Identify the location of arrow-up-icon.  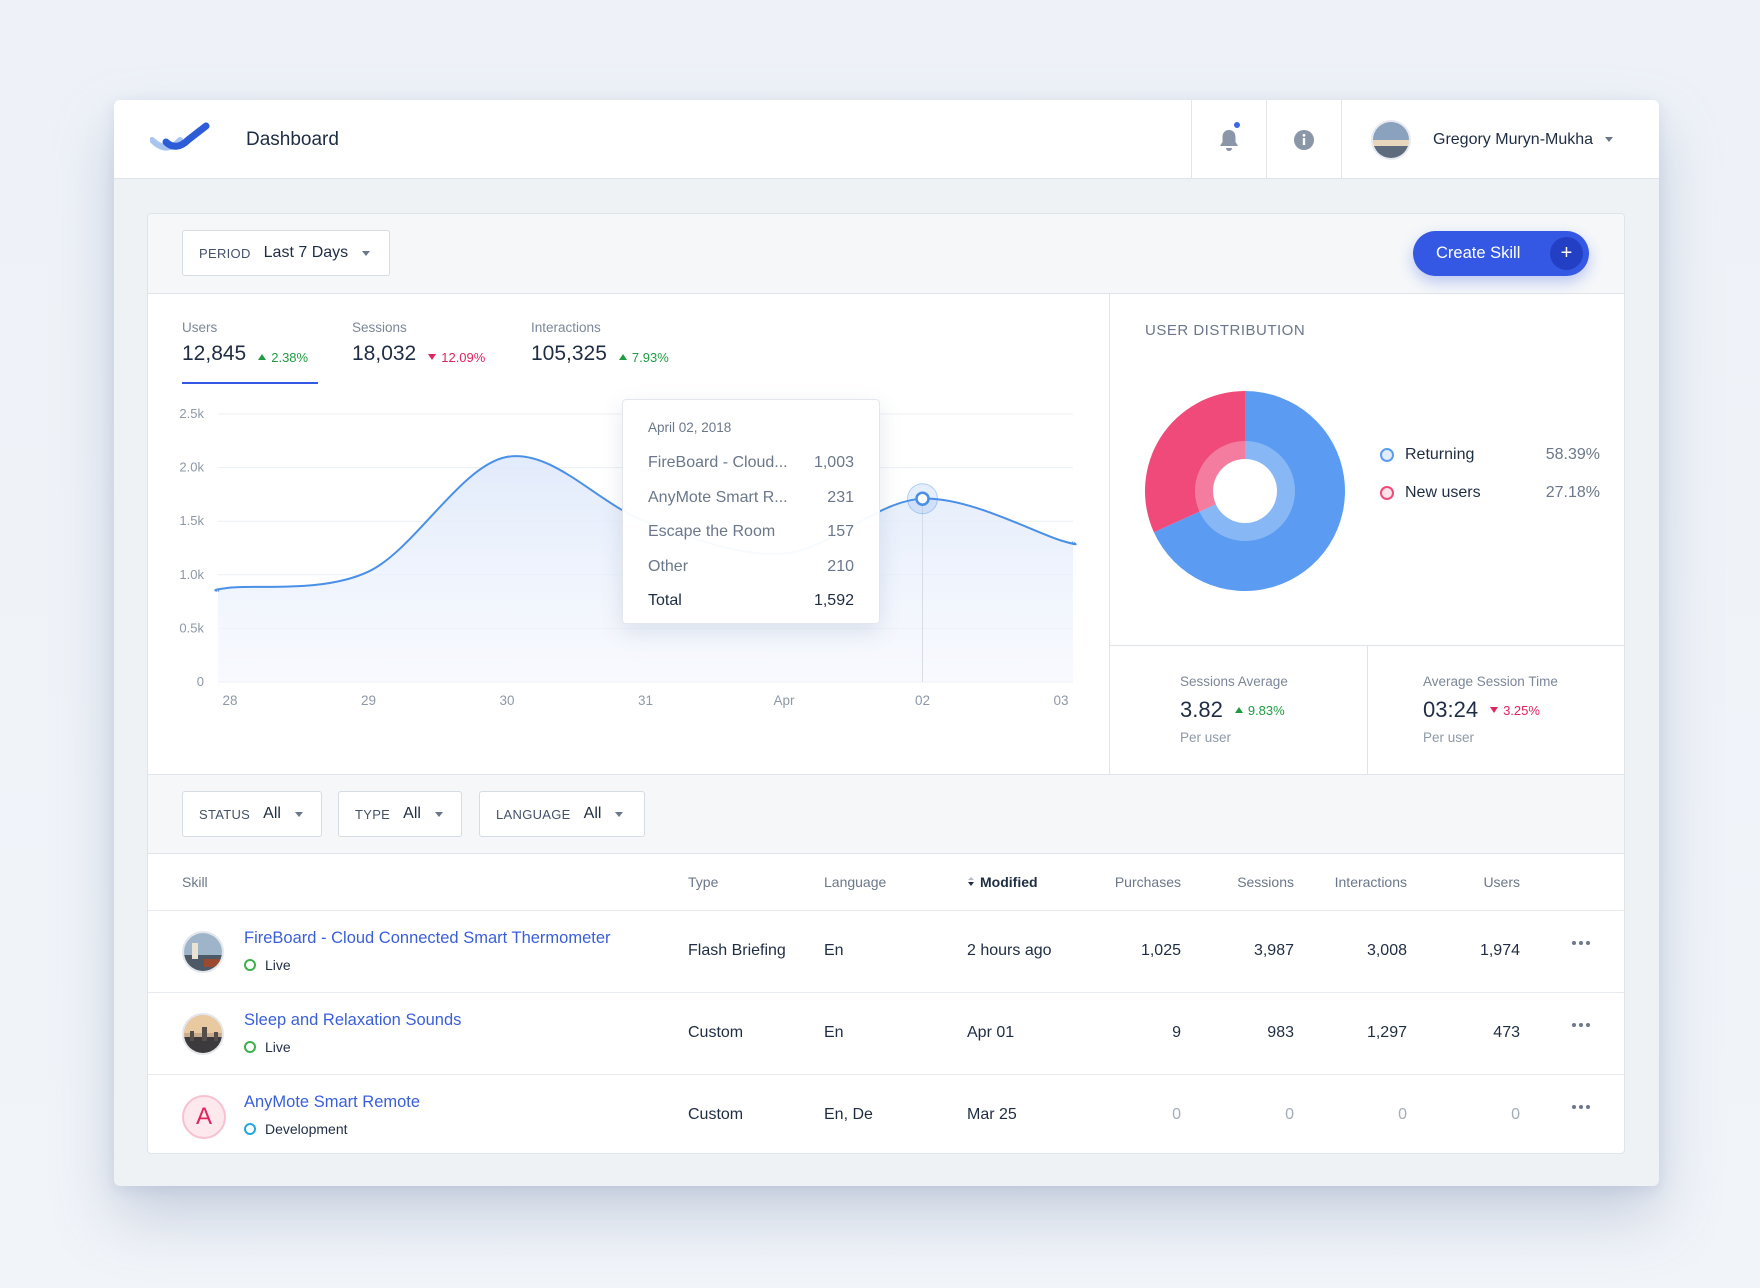
(1238, 710).